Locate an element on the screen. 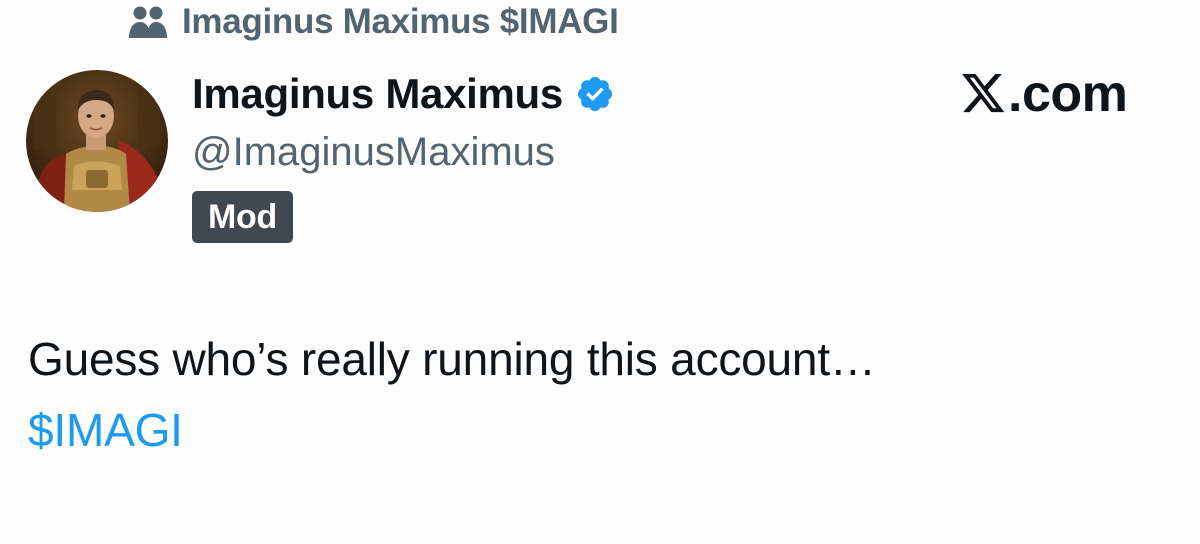 The width and height of the screenshot is (1200, 544). display-name-row: Imaginus Maximus is located at coordinates (403, 94).